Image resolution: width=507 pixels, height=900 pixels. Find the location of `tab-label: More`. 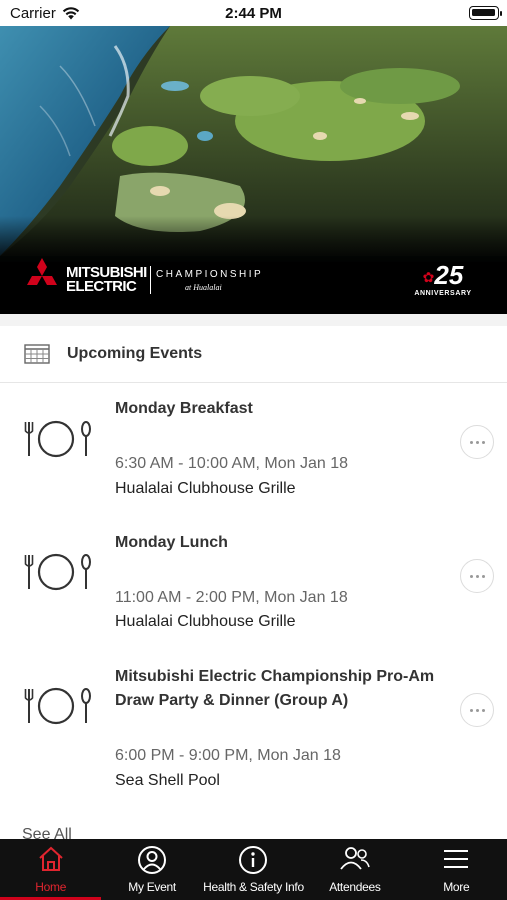

tab-label: More is located at coordinates (456, 887).